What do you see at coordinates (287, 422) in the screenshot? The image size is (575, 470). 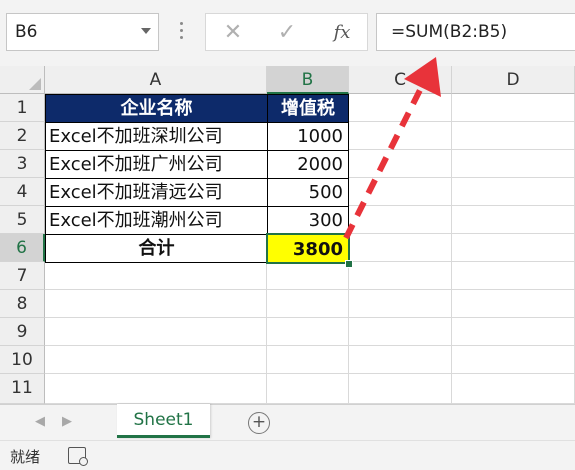 I see `sheet-tab-bar: ◀ ▶ Sheet1 +` at bounding box center [287, 422].